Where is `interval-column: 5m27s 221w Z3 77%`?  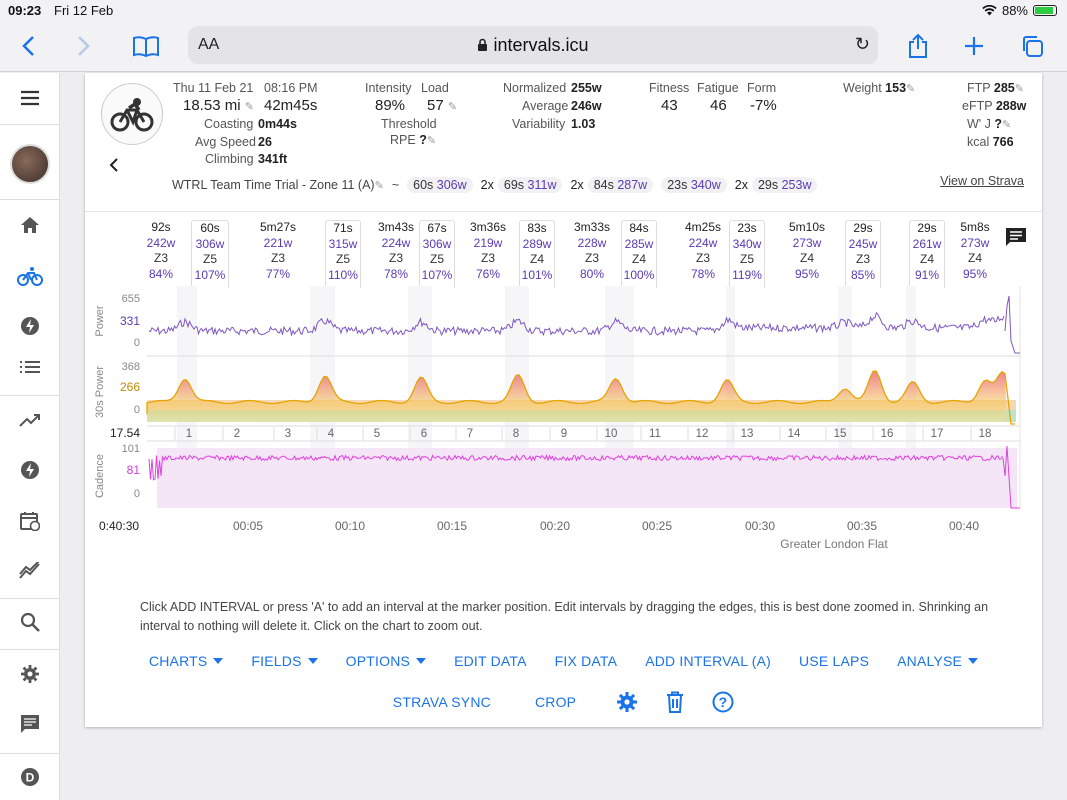
interval-column: 5m27s 221w Z3 77% is located at coordinates (278, 253).